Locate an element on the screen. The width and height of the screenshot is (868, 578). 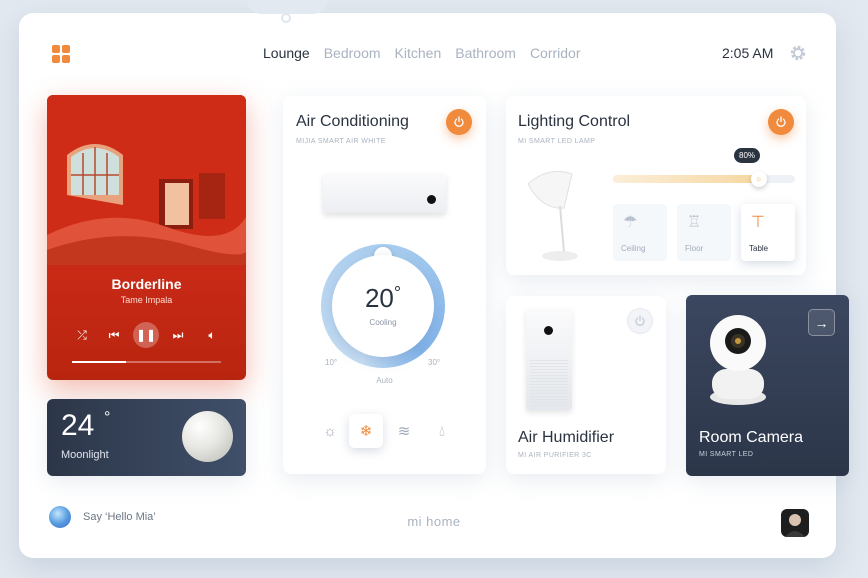
camera-title: Room Camera is located at coordinates (751, 437).